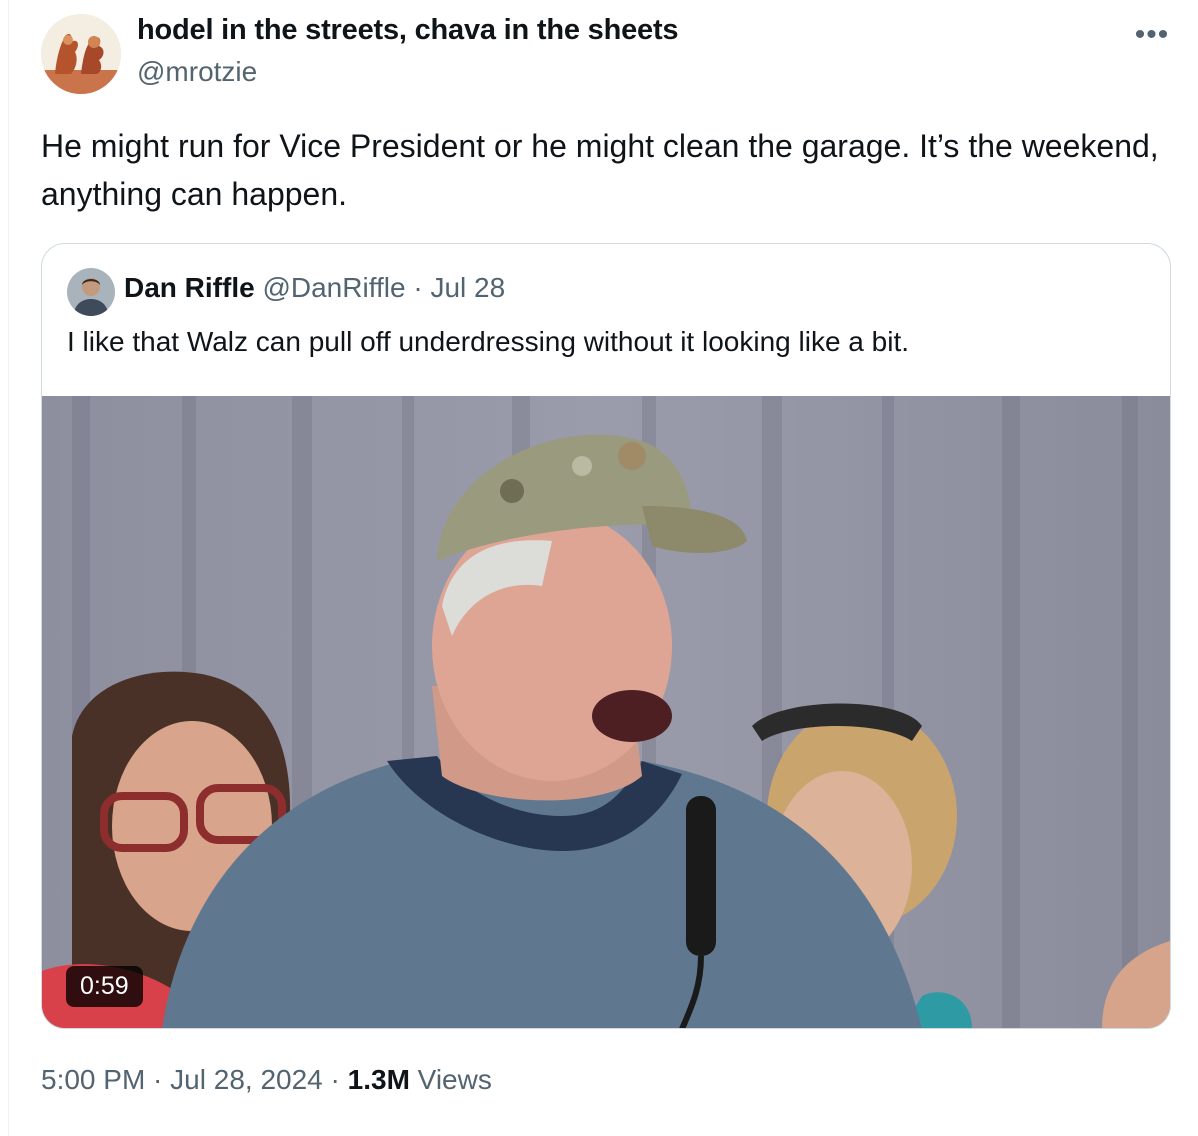 The image size is (1198, 1136). I want to click on person-avatar-icon, so click(91, 292).